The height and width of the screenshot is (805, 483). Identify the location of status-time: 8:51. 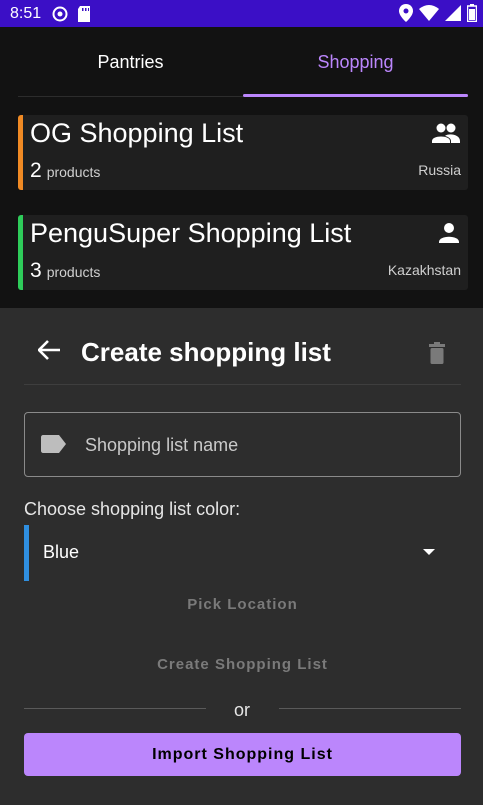
(26, 13).